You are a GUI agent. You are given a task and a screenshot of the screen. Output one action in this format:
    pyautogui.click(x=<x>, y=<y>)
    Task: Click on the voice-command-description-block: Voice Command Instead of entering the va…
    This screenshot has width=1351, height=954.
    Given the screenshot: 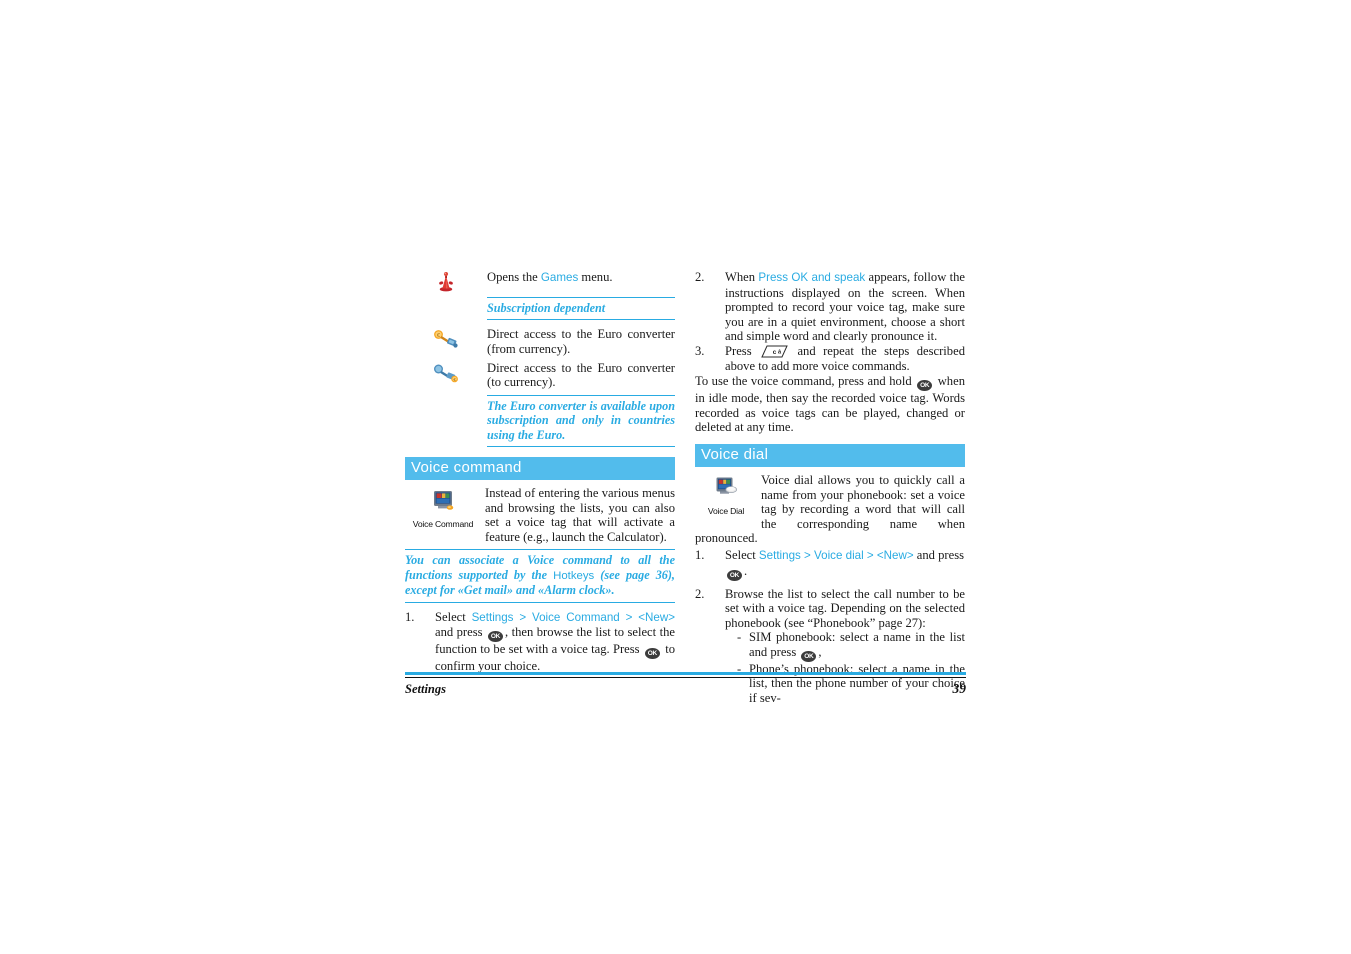 What is the action you would take?
    pyautogui.click(x=540, y=515)
    